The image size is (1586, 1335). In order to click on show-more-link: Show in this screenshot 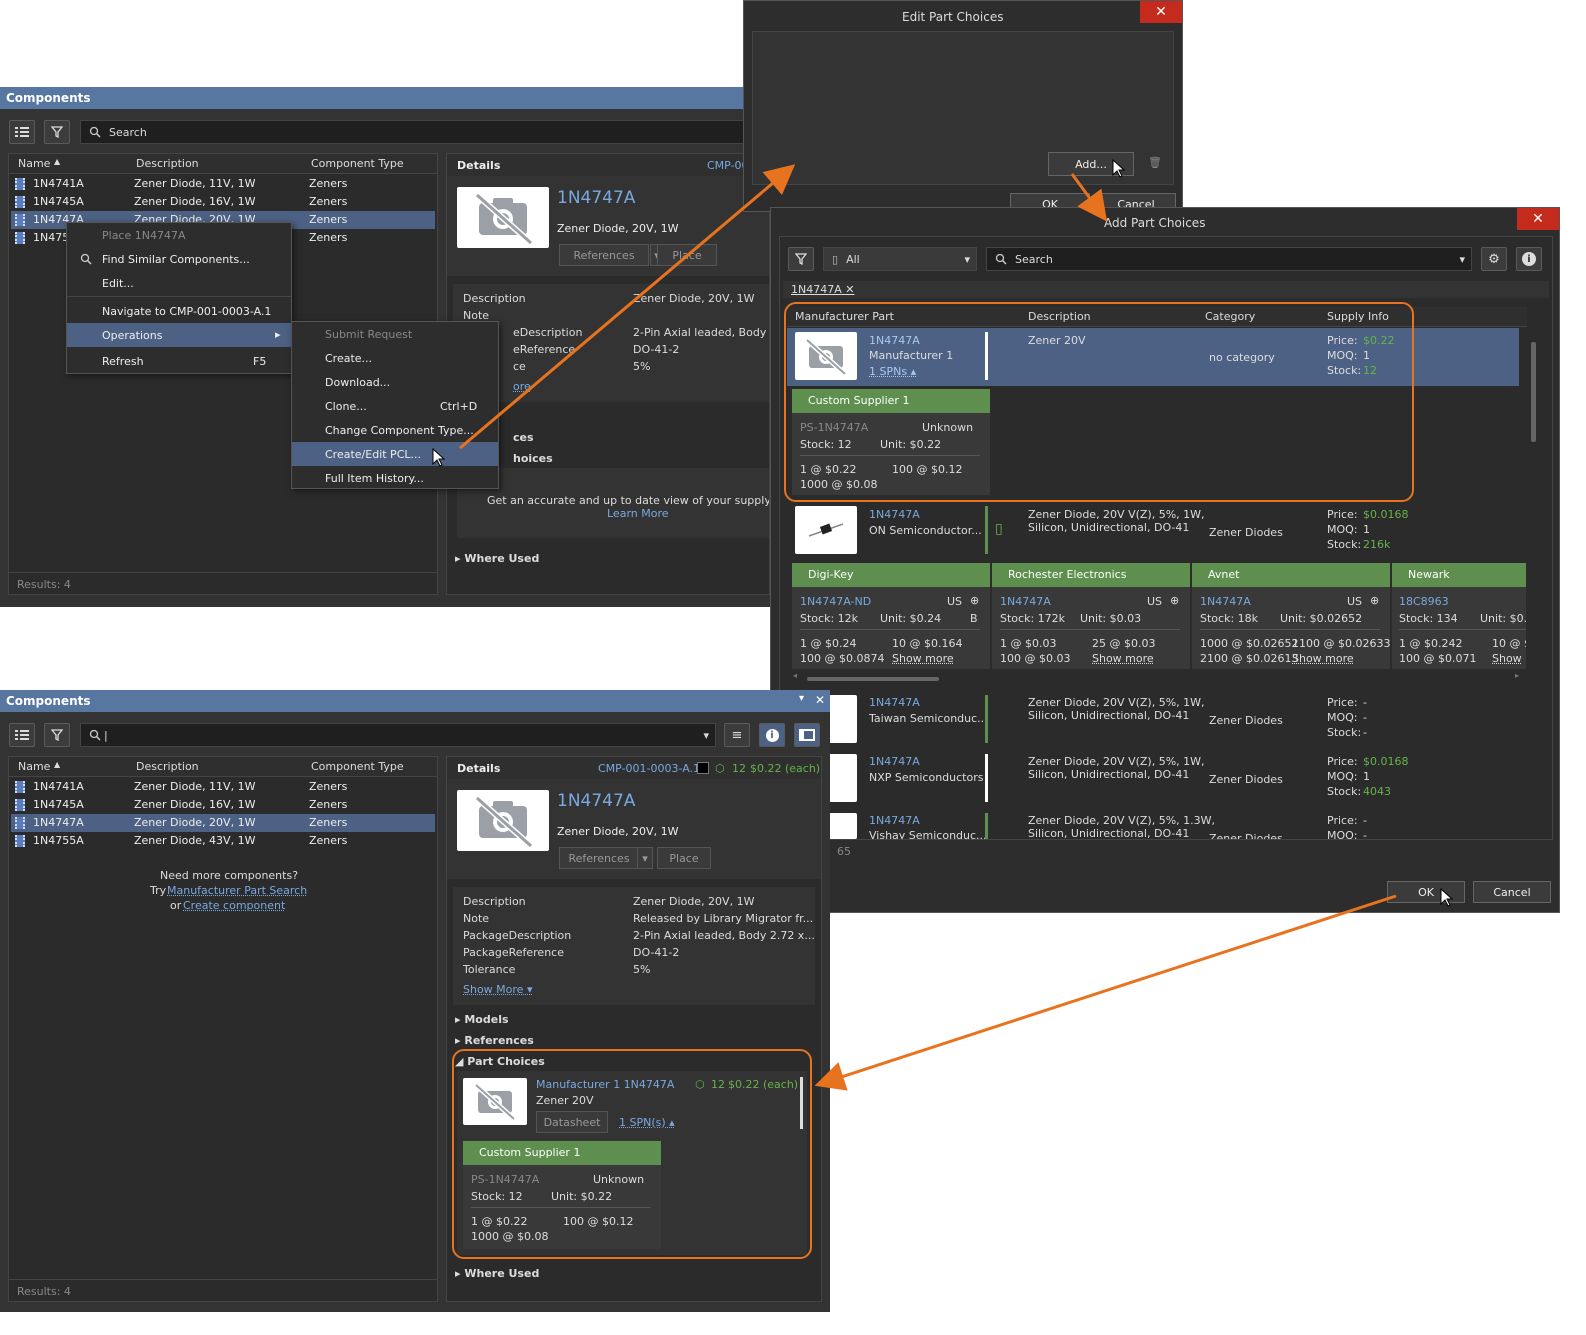, I will do `click(1507, 658)`.